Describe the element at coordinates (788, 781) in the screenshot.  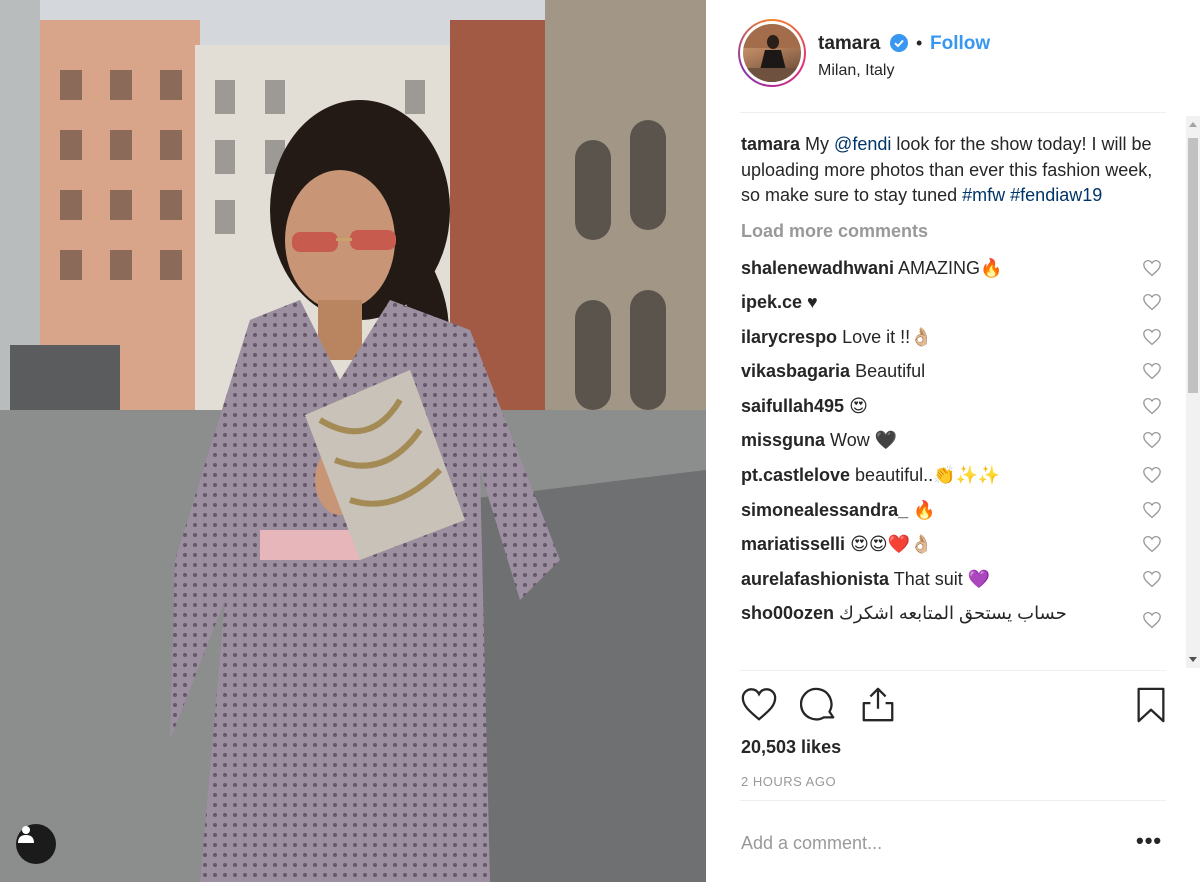
I see `post-timestamp: 2 HOURS AGO` at that location.